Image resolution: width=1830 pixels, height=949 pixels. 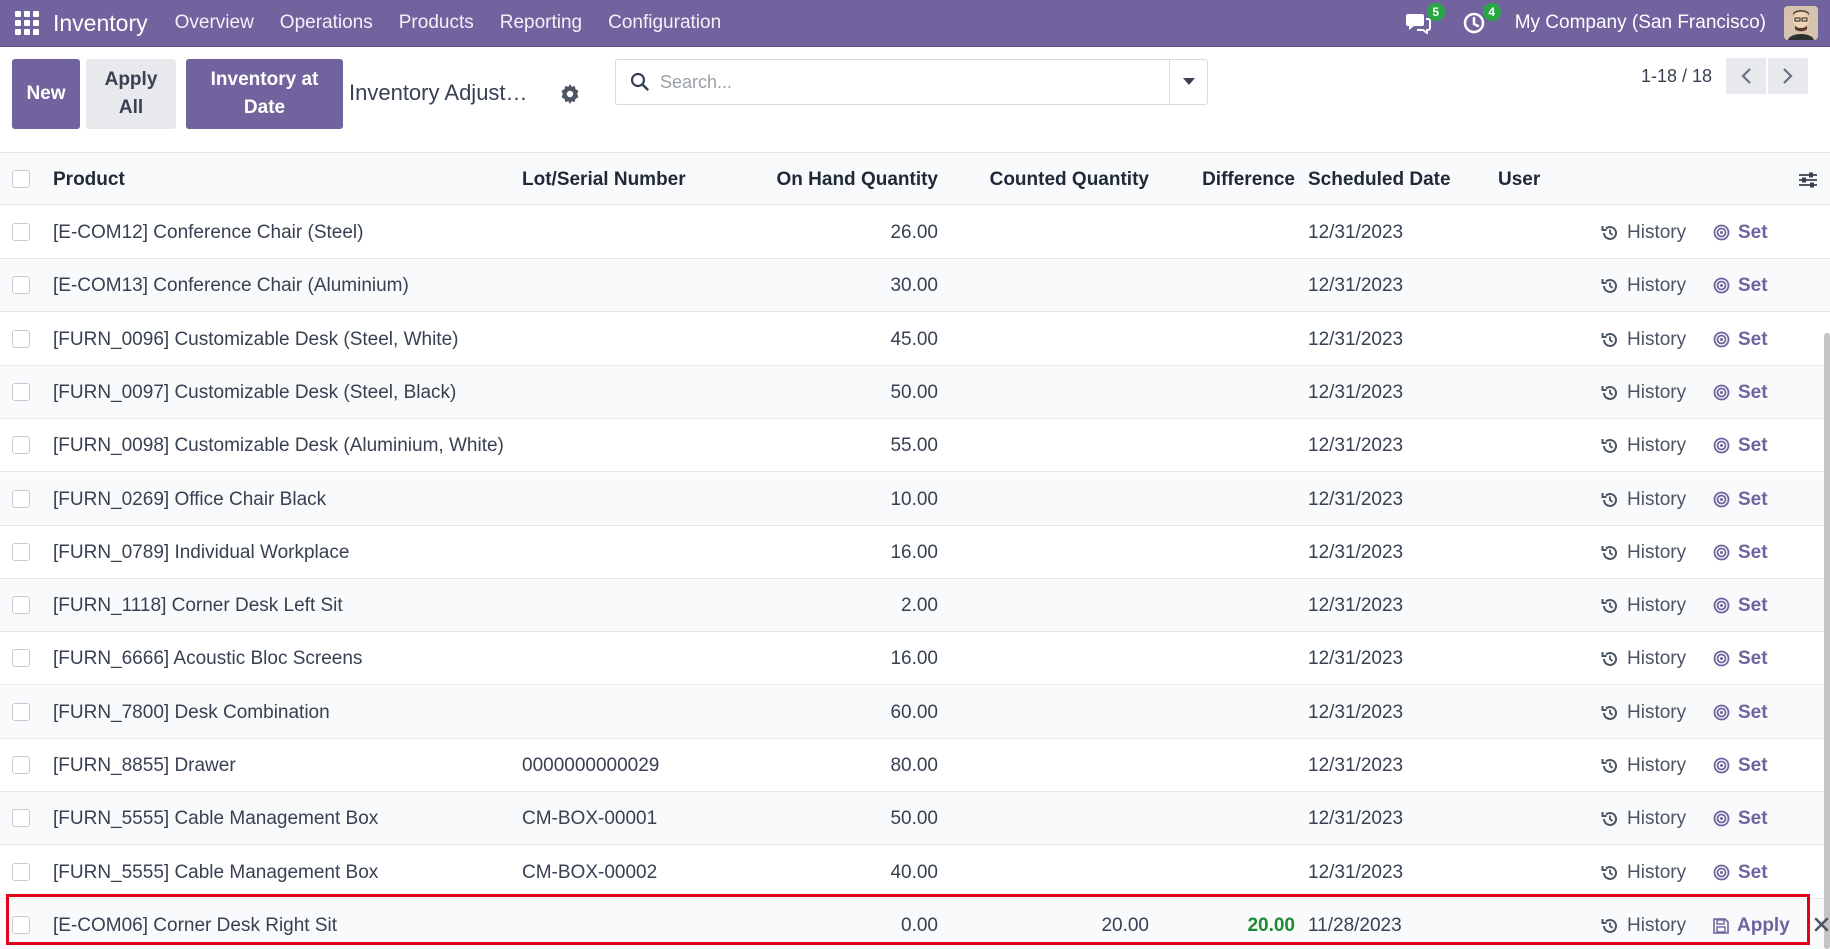 I want to click on column-difference: Difference, so click(x=1227, y=179).